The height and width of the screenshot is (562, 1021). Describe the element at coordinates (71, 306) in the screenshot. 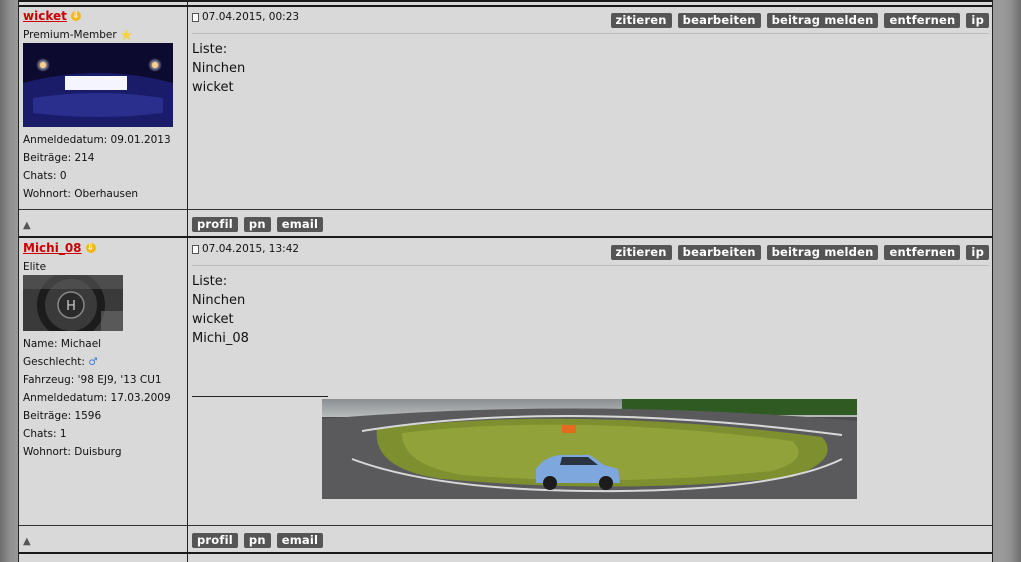

I see `svg-text: H` at that location.